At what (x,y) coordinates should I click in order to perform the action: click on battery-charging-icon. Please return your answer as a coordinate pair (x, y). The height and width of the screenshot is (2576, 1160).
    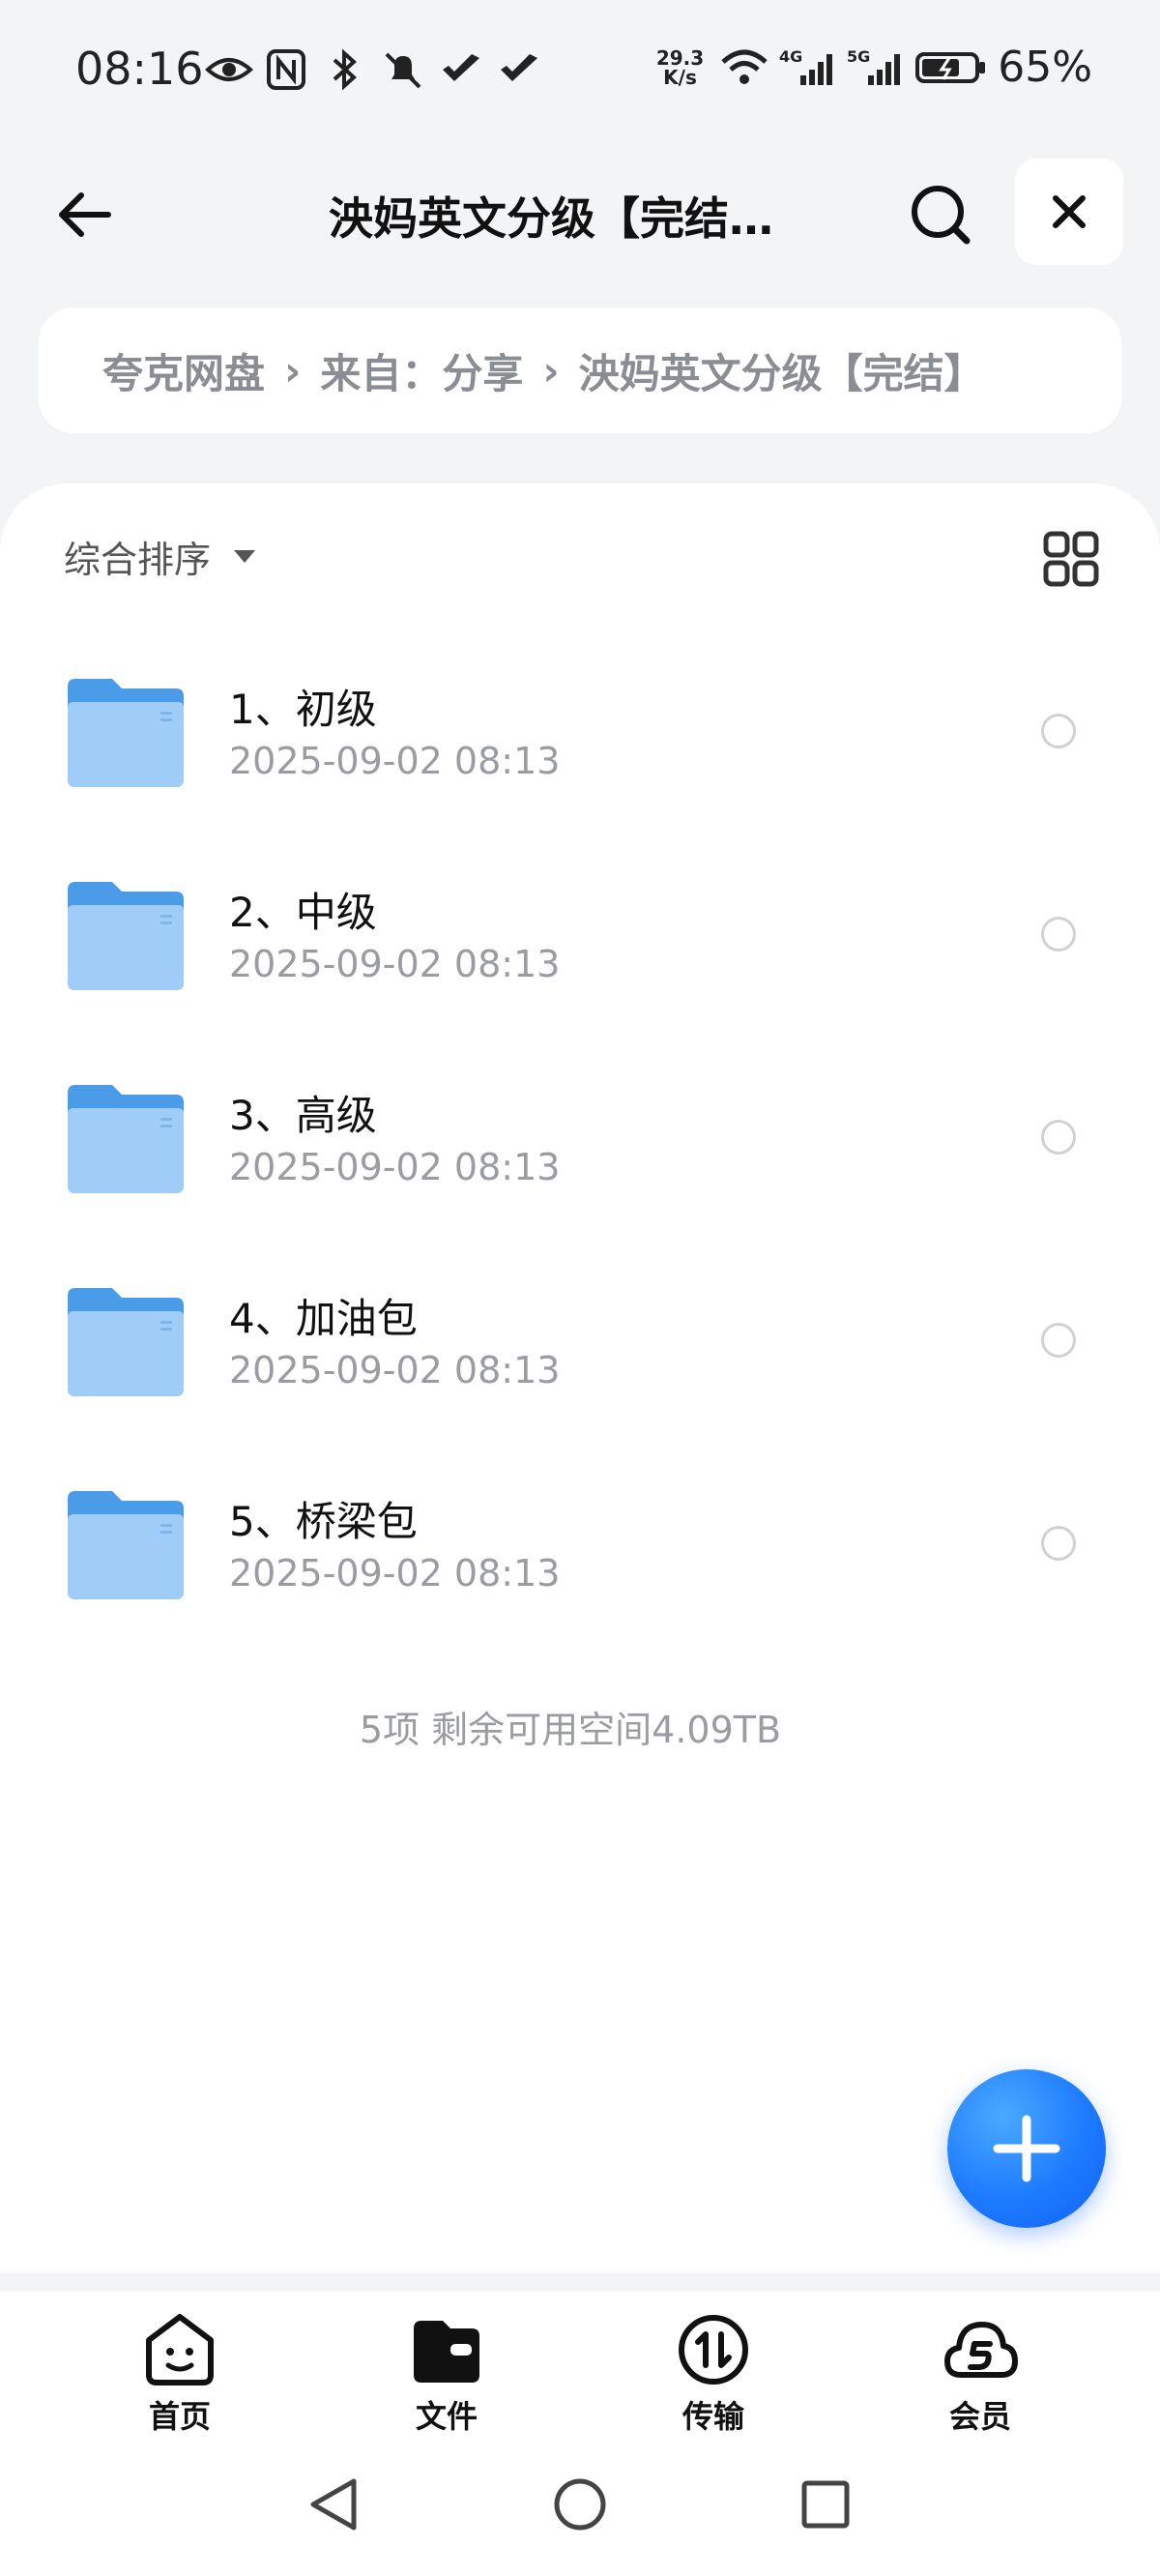
    Looking at the image, I should click on (951, 67).